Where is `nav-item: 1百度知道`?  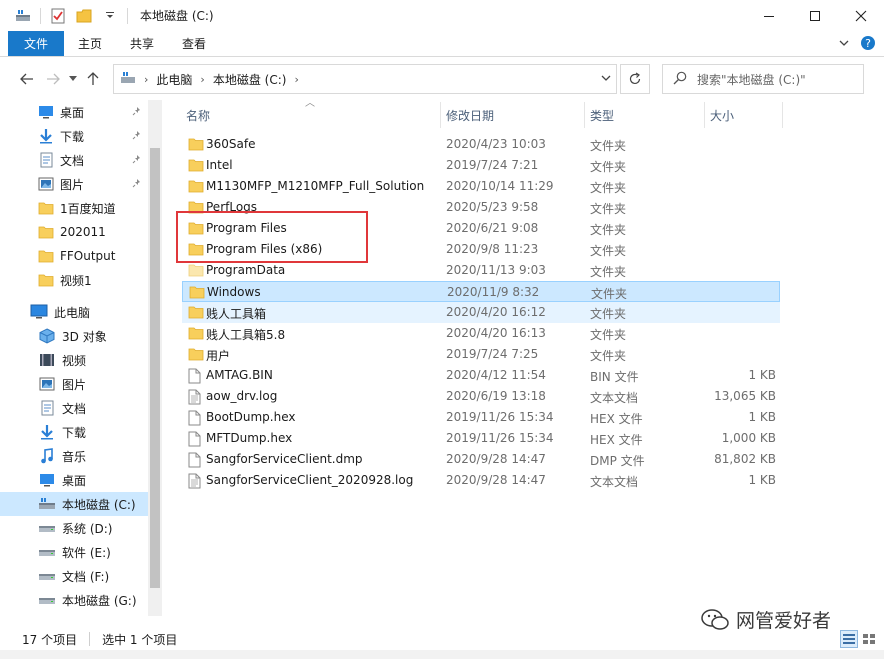
nav-item: 1百度知道 is located at coordinates (74, 208).